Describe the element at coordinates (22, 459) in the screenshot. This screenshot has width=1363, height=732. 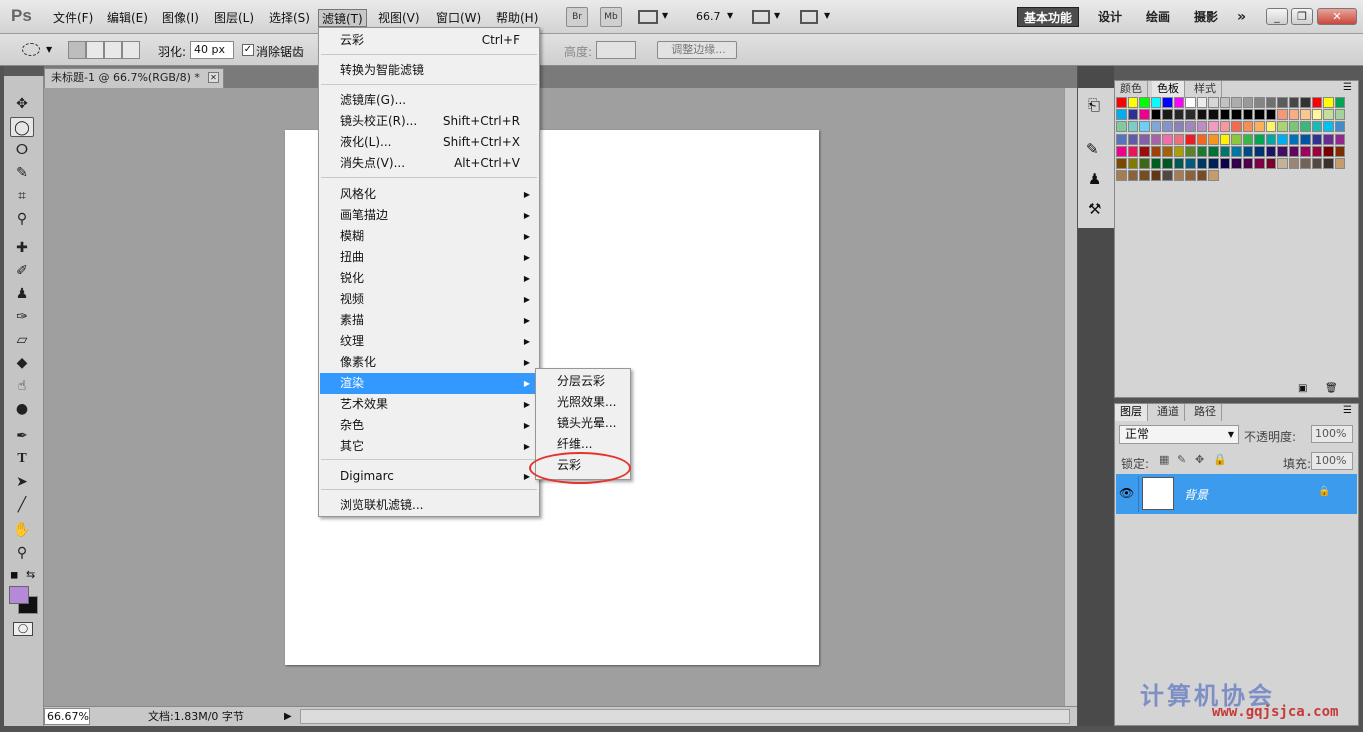
I see `type-tool-icon: T` at that location.